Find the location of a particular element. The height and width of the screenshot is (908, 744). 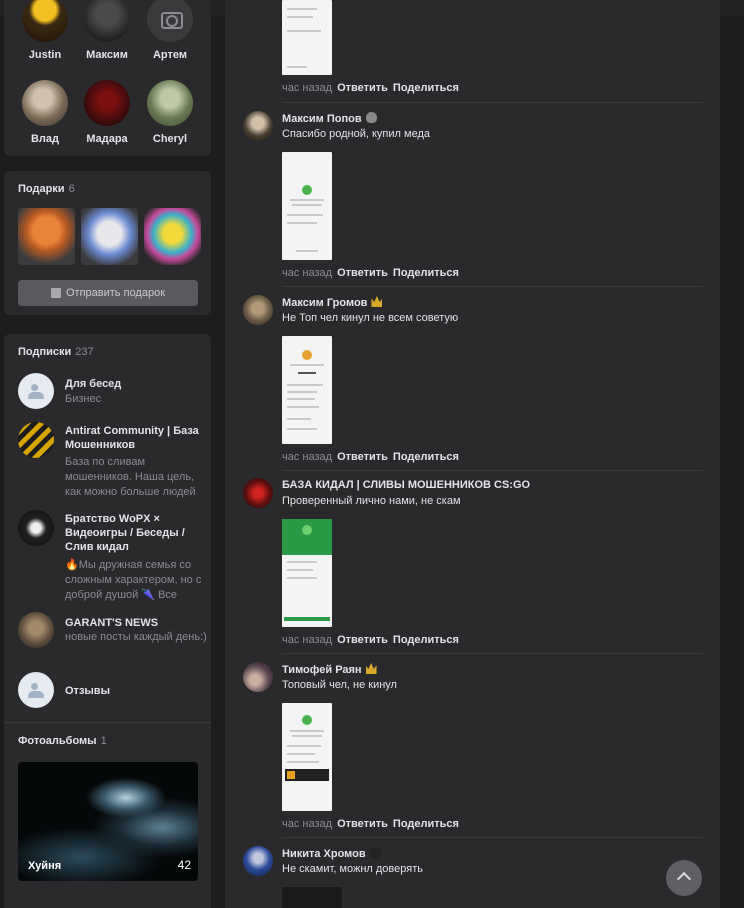

subscription-name: Antirat Community | База Мошенников is located at coordinates (132, 438).